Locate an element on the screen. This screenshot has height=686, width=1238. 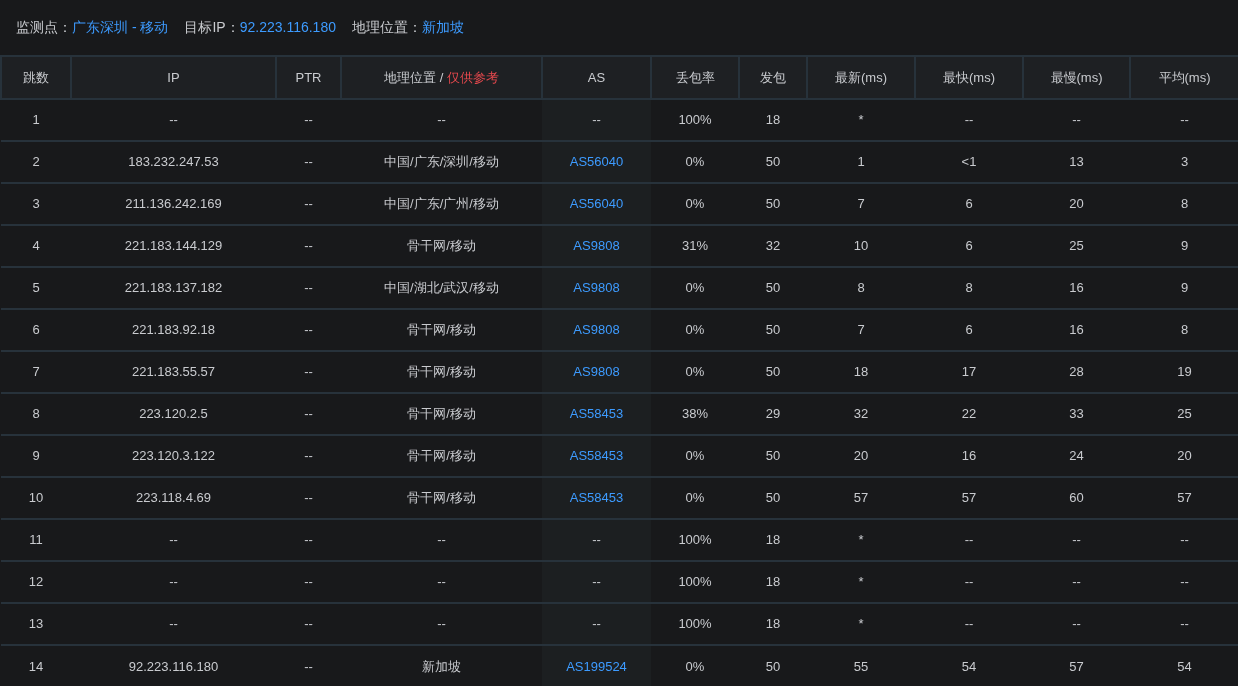
table-cell: 4 is located at coordinates (36, 246).